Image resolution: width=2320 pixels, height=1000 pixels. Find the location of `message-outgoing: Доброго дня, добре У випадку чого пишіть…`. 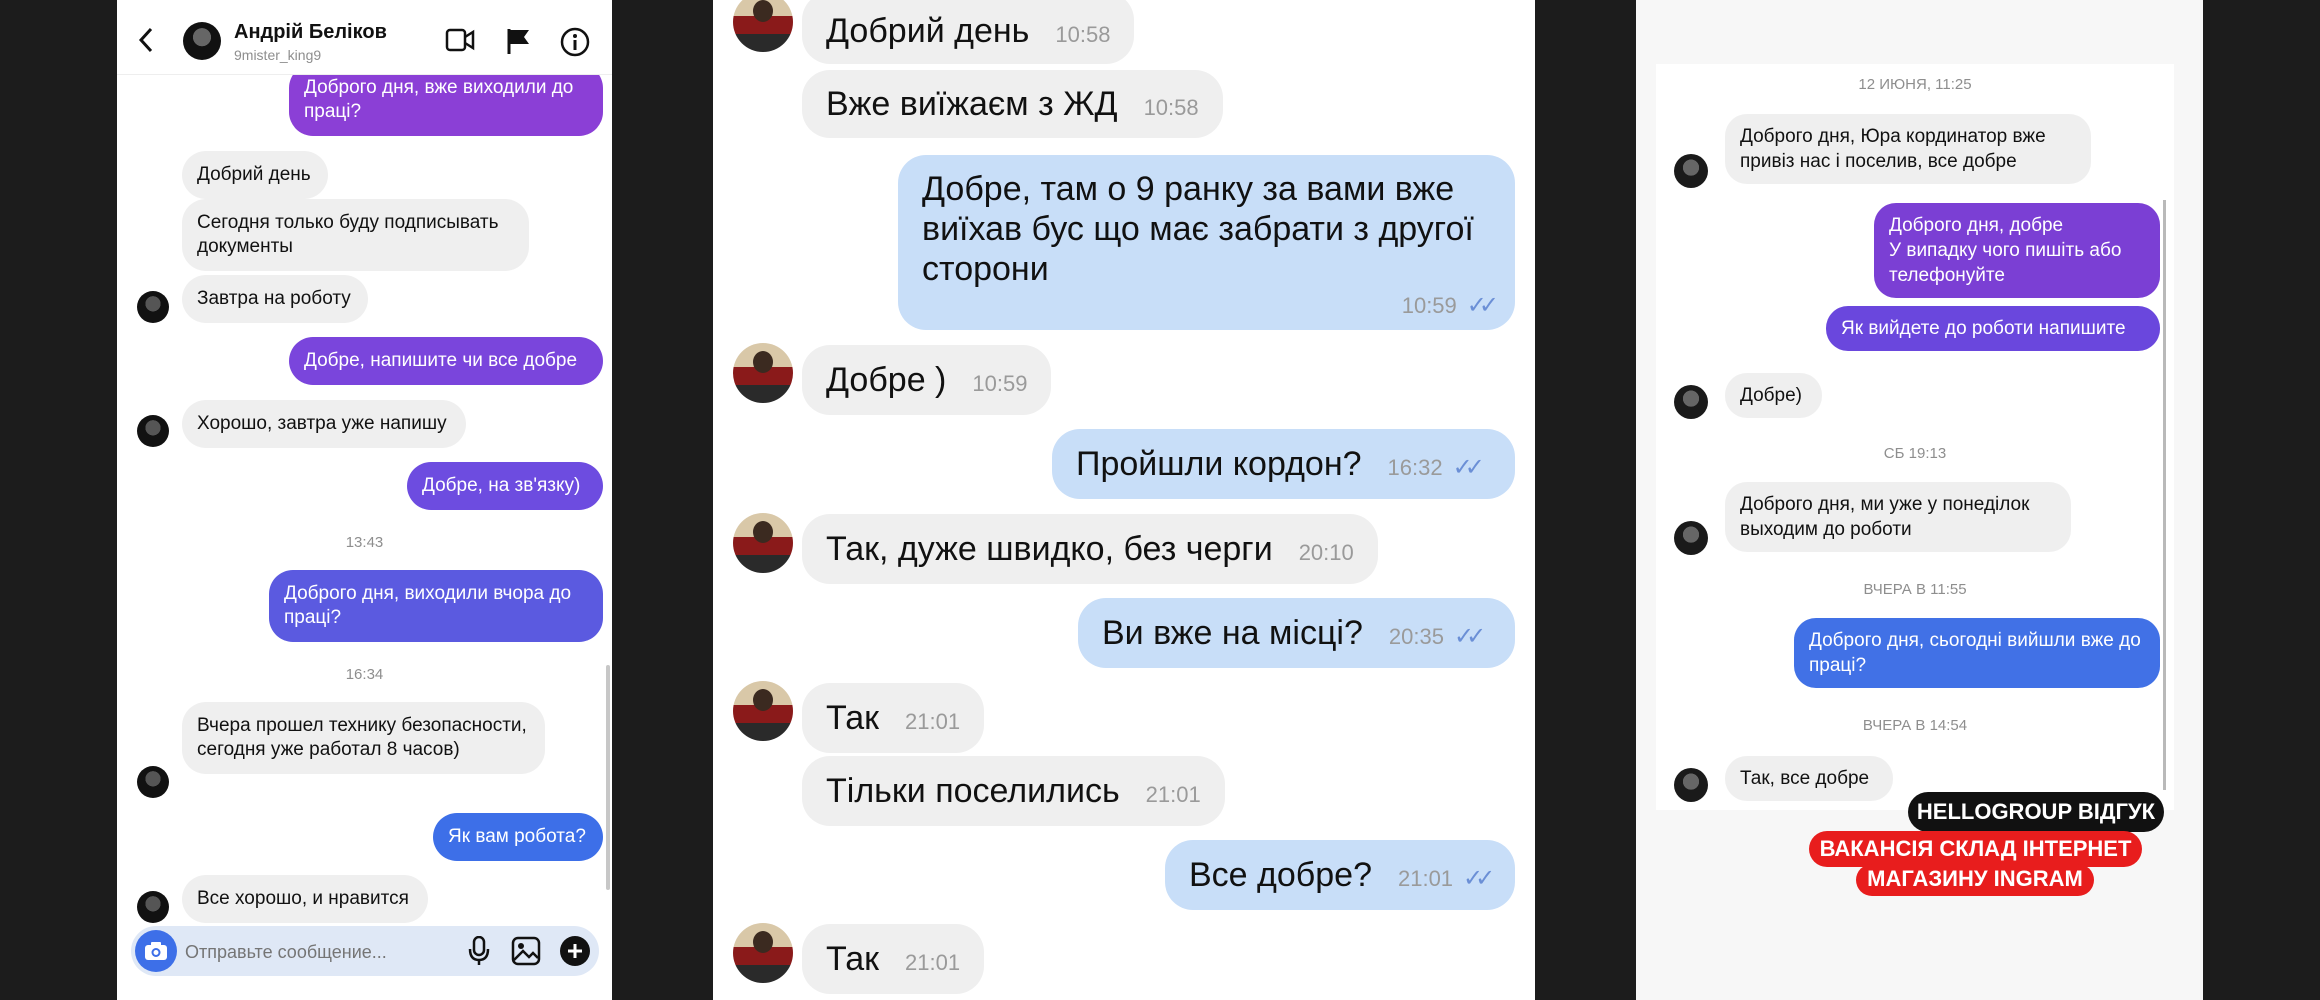

message-outgoing: Доброго дня, добре У випадку чого пишіть… is located at coordinates (2017, 250).